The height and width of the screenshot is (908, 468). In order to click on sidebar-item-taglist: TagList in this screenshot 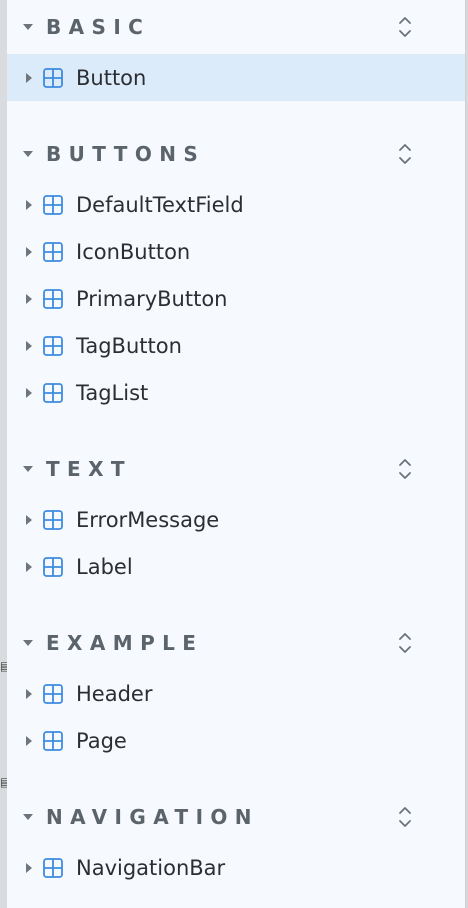, I will do `click(236, 392)`.